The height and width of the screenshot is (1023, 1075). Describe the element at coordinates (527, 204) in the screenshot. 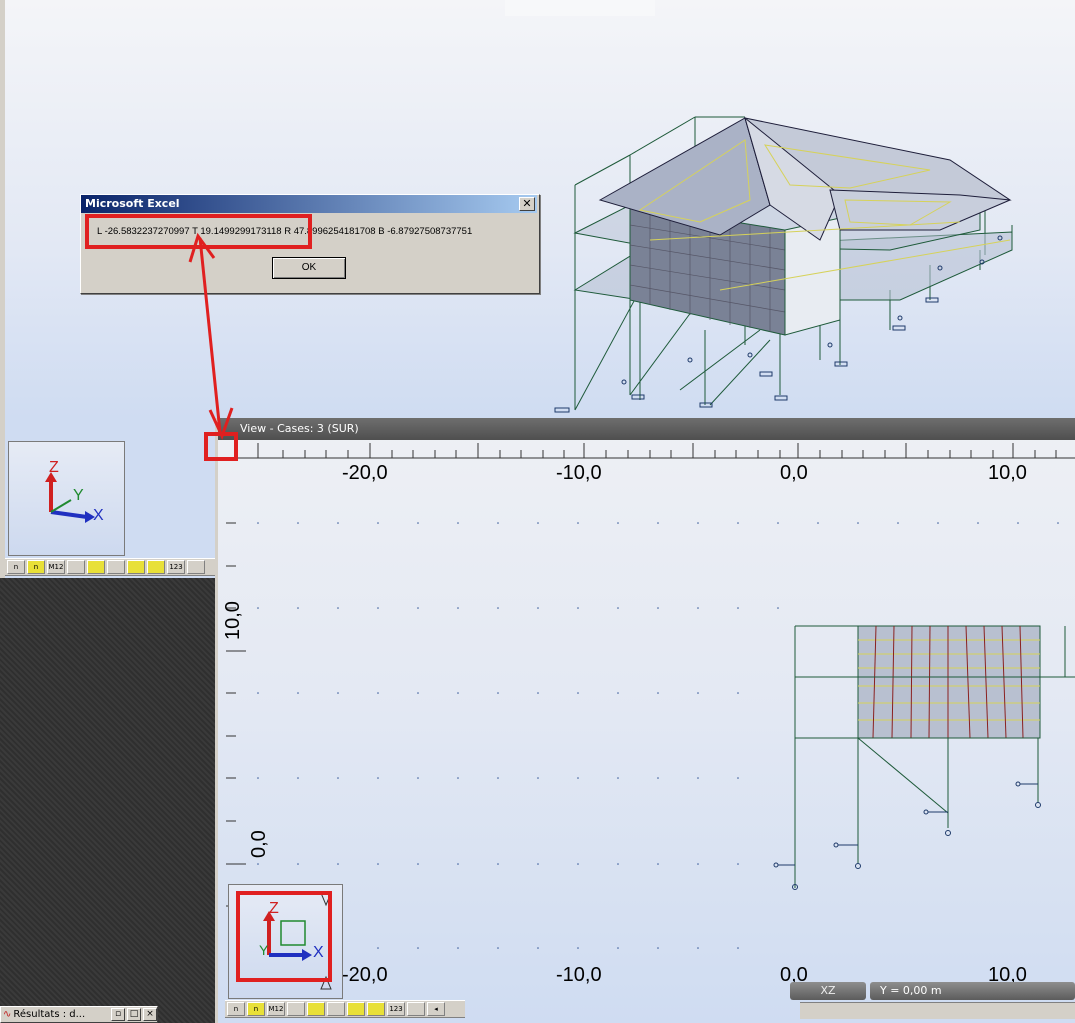

I see `close-button: ✕` at that location.